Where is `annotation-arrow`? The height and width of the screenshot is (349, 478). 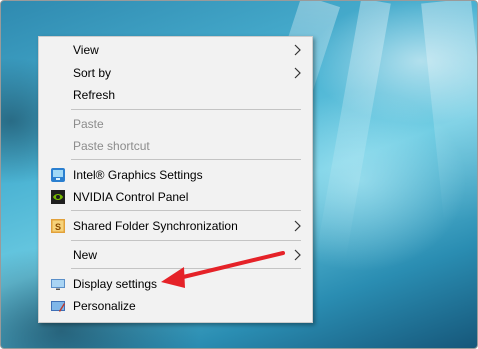 annotation-arrow is located at coordinates (223, 269).